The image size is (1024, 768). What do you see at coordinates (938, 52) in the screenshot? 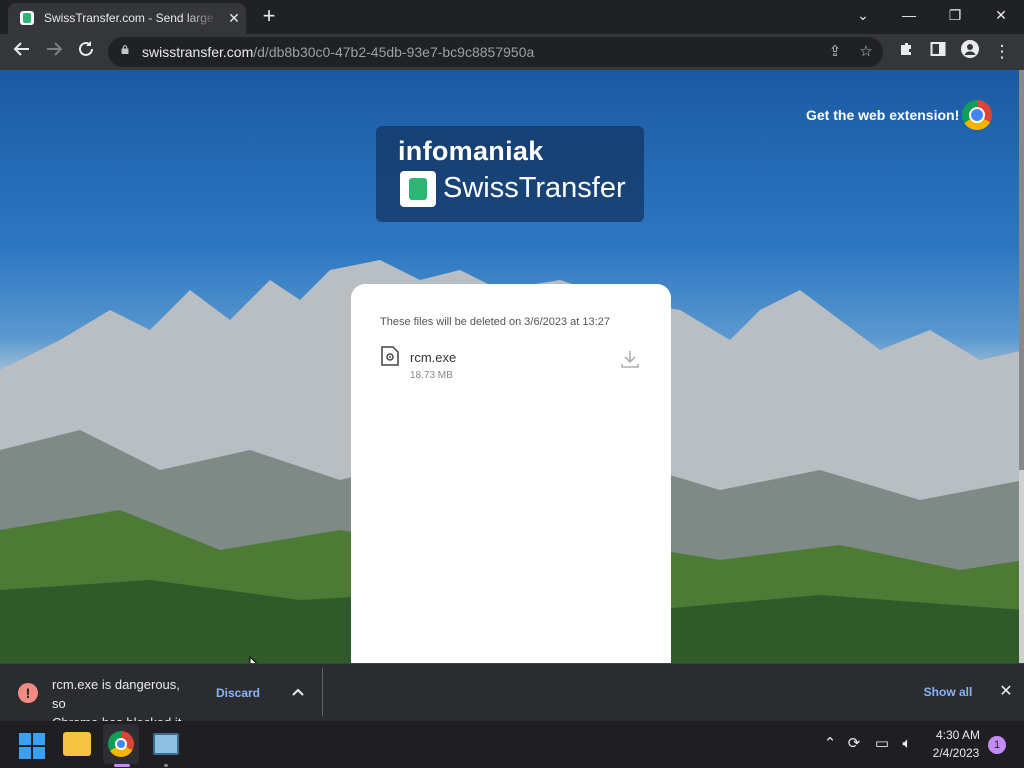
I see `side-panel-icon` at bounding box center [938, 52].